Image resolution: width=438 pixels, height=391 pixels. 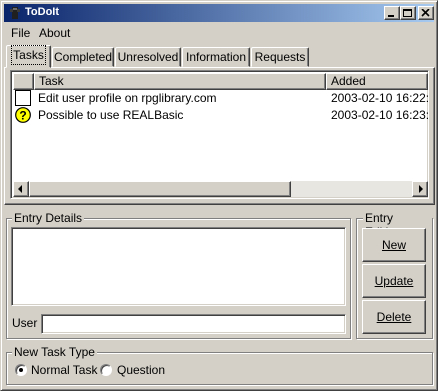 What do you see at coordinates (54, 33) in the screenshot?
I see `menu-about: About` at bounding box center [54, 33].